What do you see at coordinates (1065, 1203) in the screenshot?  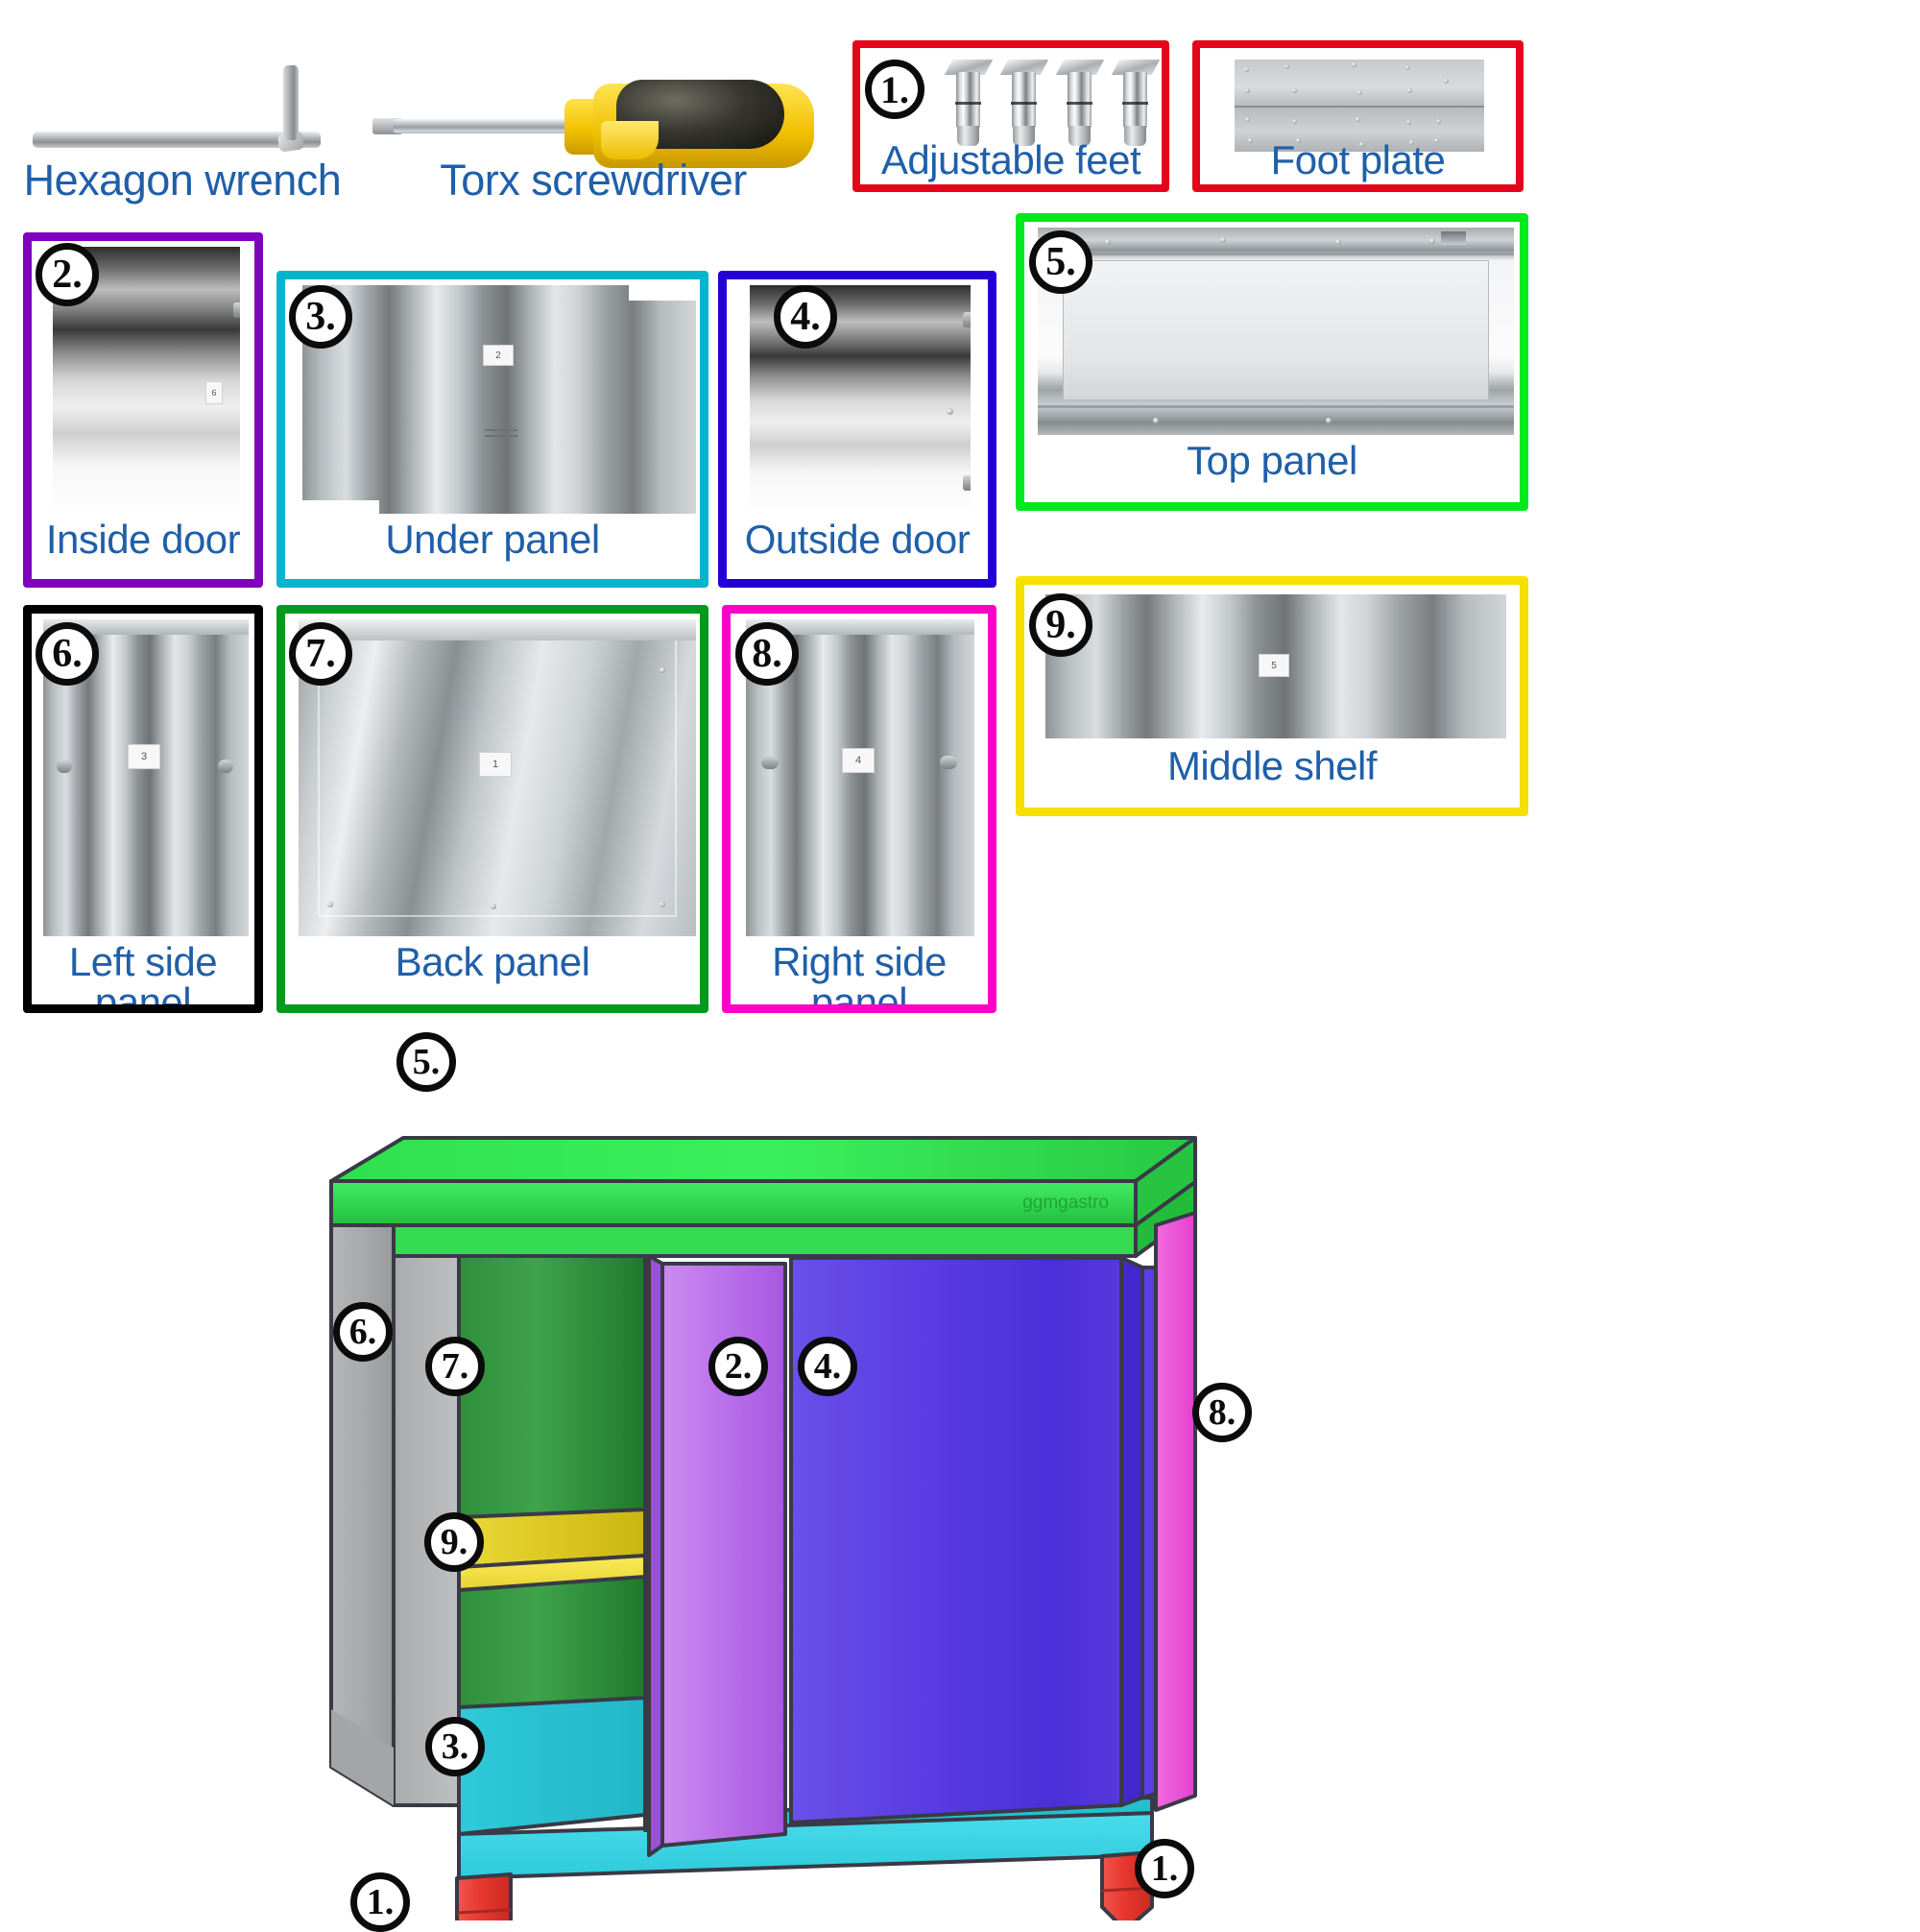 I see `brand-mark-ggmgastro: ggmgastro` at bounding box center [1065, 1203].